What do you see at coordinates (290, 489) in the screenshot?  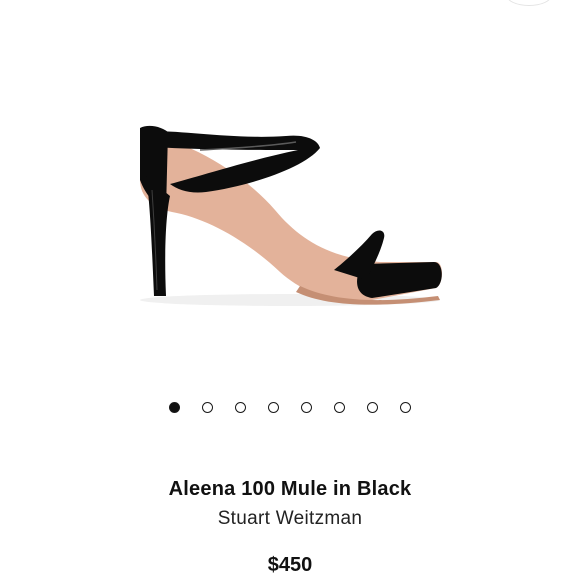 I see `product-title: Aleena 100 Mule in Black` at bounding box center [290, 489].